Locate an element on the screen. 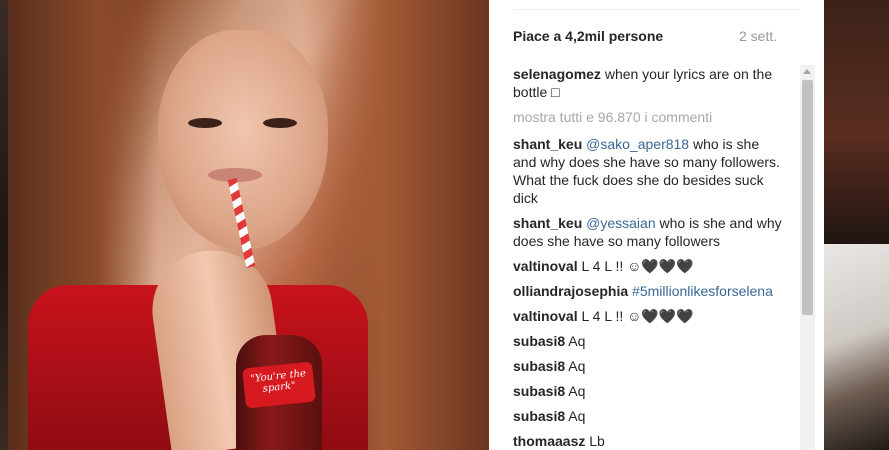  likes-count: Piace a 4,2mil persone is located at coordinates (588, 36).